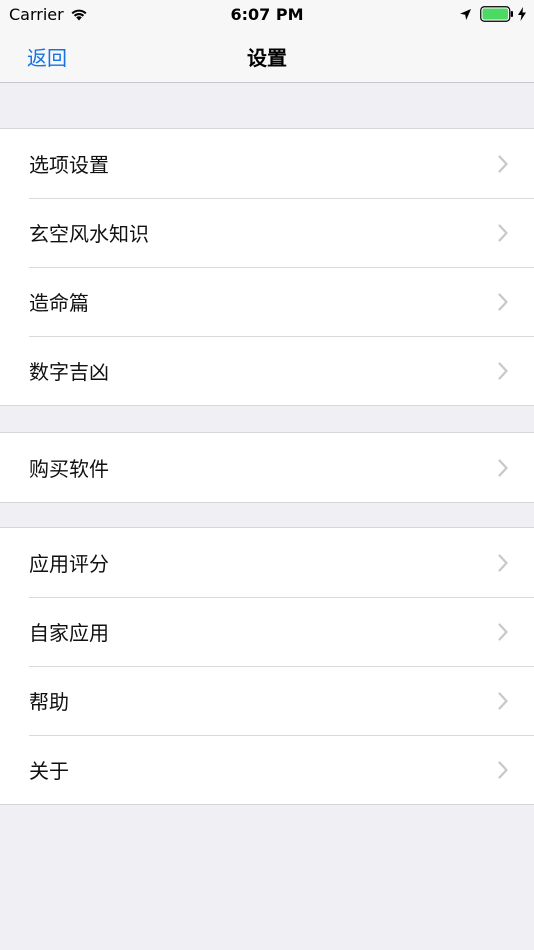 The width and height of the screenshot is (534, 950). Describe the element at coordinates (465, 14) in the screenshot. I see `location-arrow-icon` at that location.